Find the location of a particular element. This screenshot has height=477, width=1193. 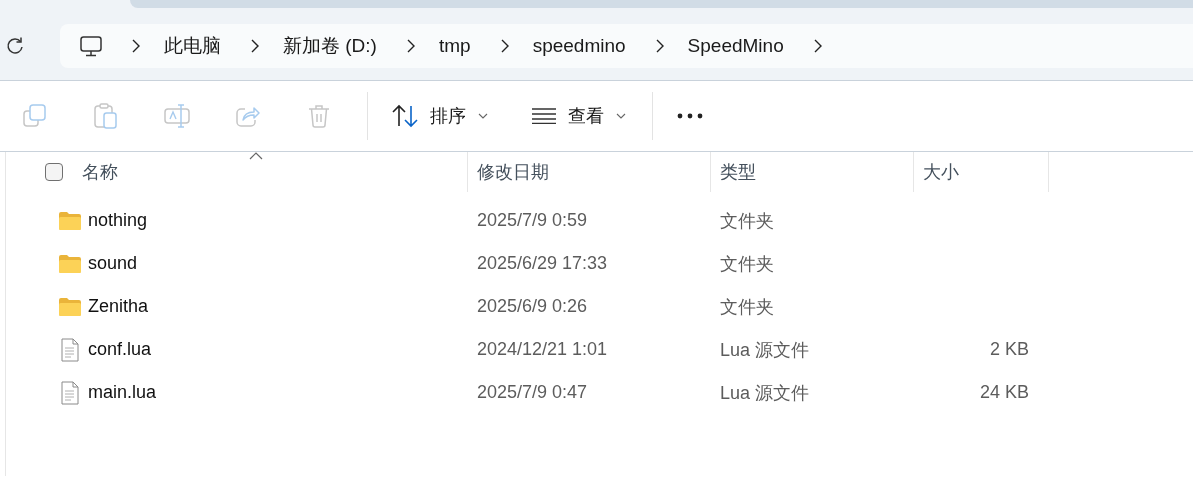

refresh-icon is located at coordinates (15, 46).